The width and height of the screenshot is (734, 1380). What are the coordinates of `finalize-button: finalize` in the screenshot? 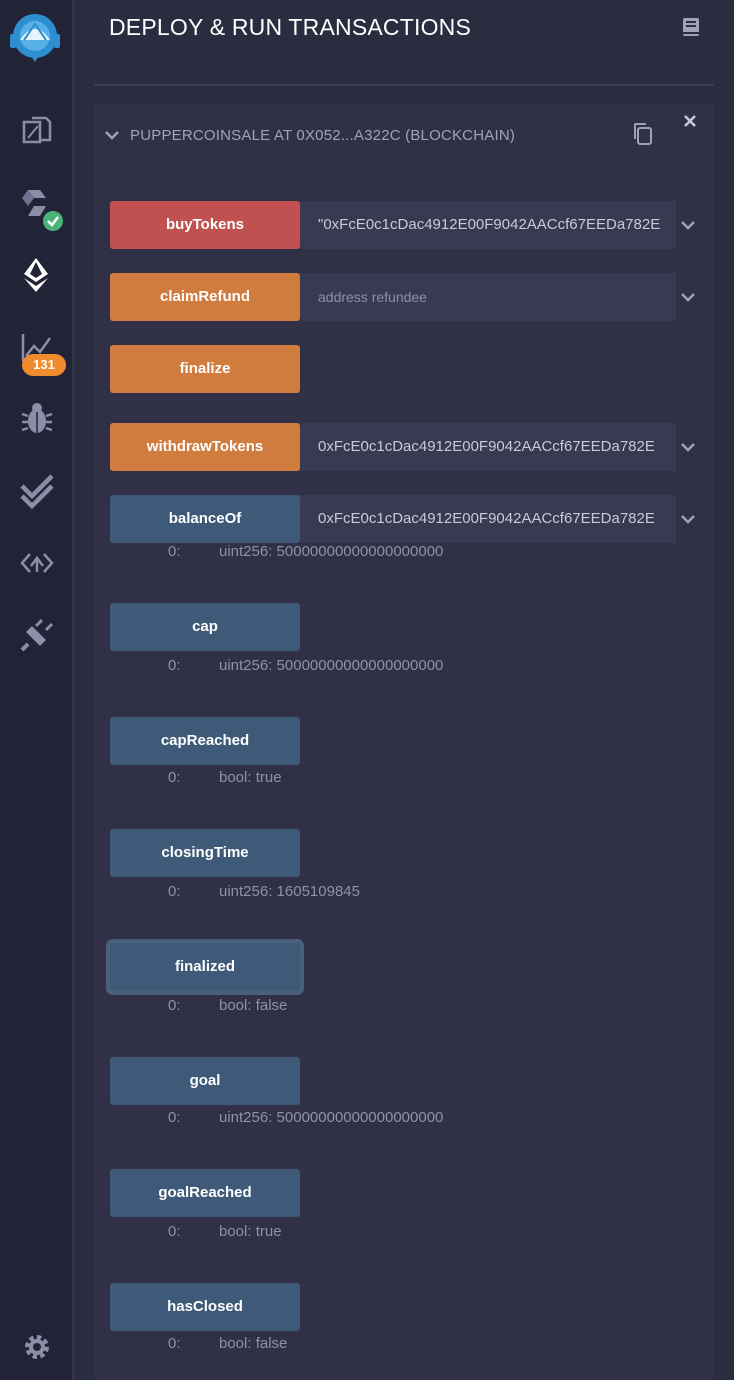 It's located at (205, 369).